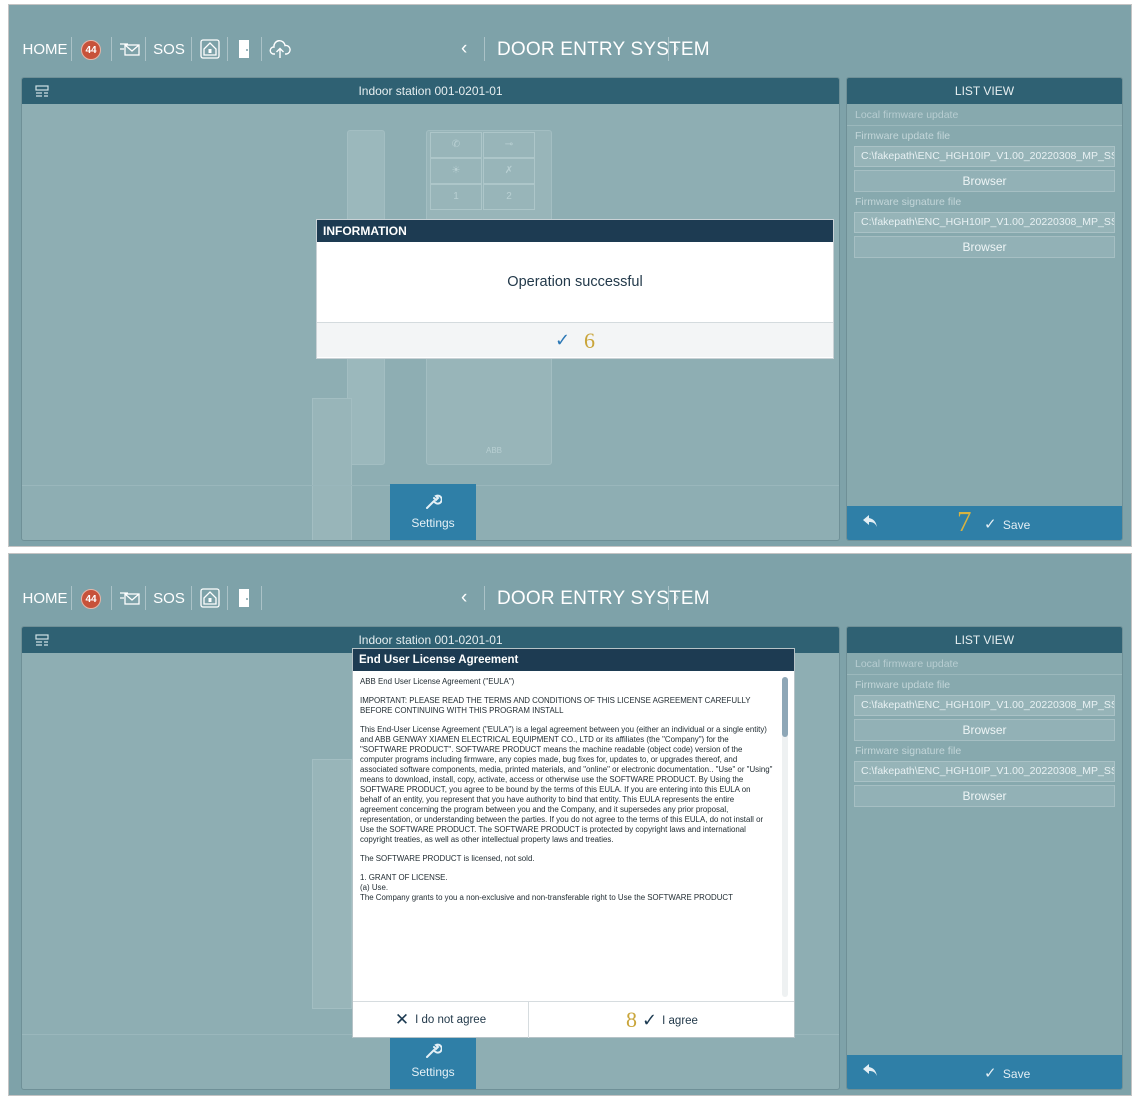 The height and width of the screenshot is (1103, 1136). What do you see at coordinates (451, 1020) in the screenshot?
I see `disagree-label: I do not agree` at bounding box center [451, 1020].